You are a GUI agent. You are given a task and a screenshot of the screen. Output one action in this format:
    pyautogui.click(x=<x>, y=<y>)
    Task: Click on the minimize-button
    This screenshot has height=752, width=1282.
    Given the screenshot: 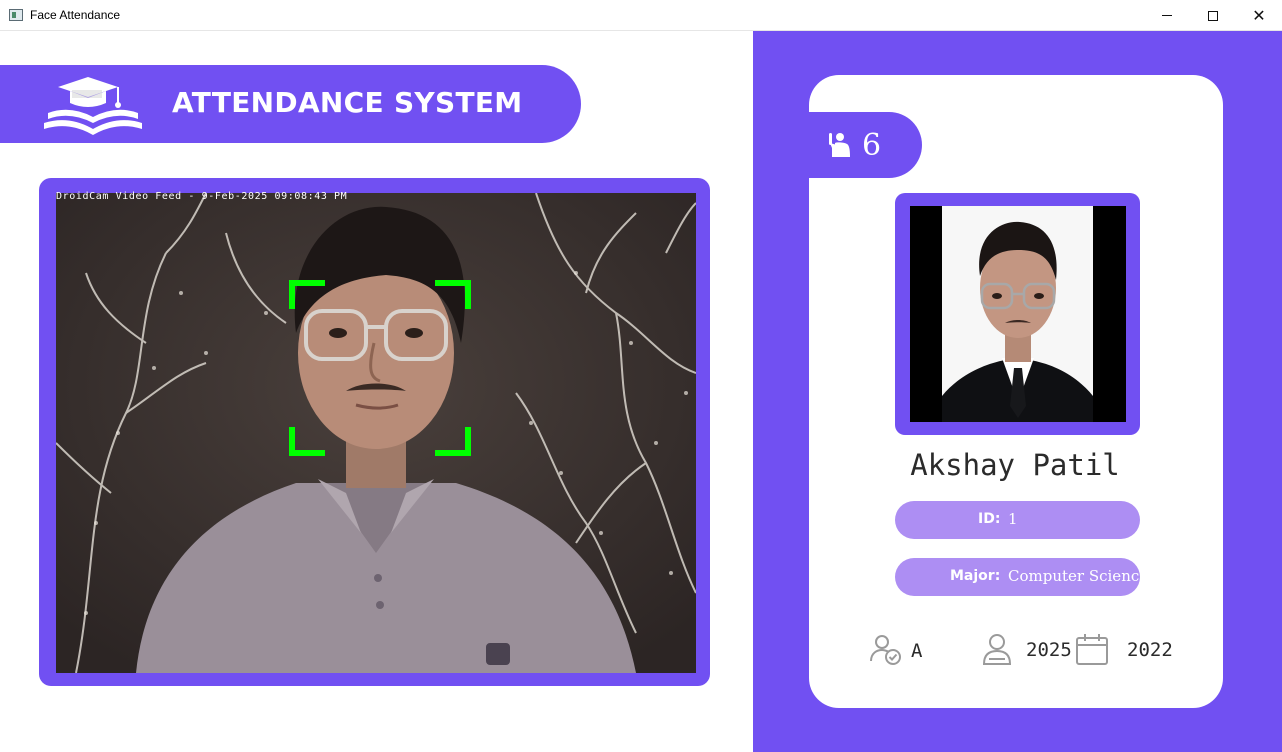 What is the action you would take?
    pyautogui.click(x=1167, y=15)
    